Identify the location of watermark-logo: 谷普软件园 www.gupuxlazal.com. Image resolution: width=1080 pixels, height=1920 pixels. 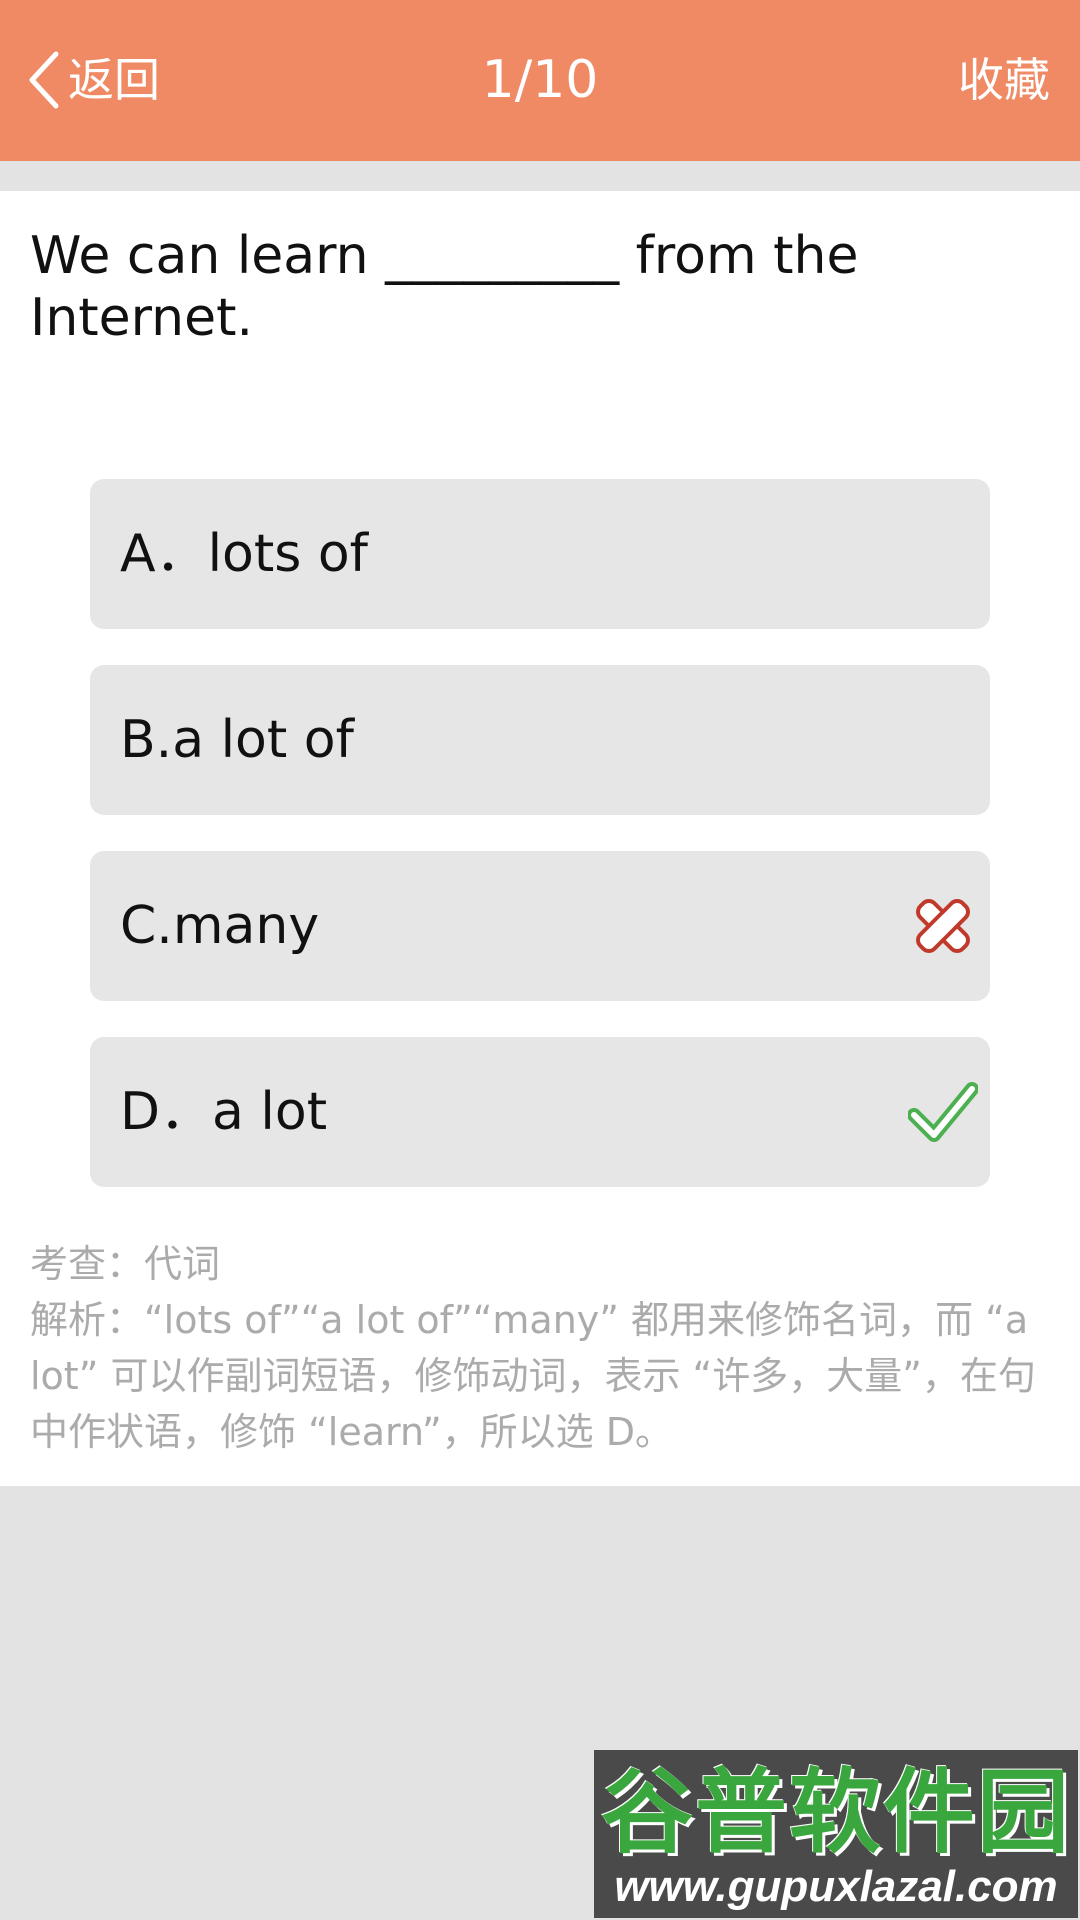
(836, 1834).